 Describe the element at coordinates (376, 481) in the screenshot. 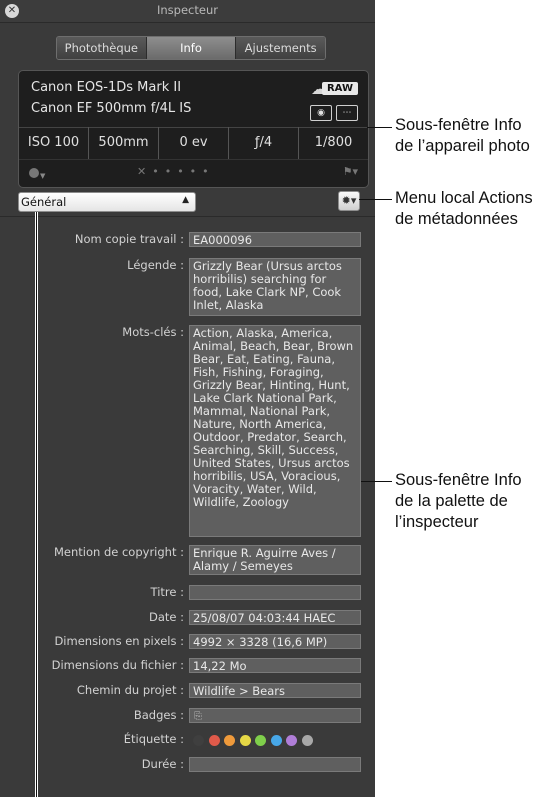

I see `callout-line-palette` at that location.